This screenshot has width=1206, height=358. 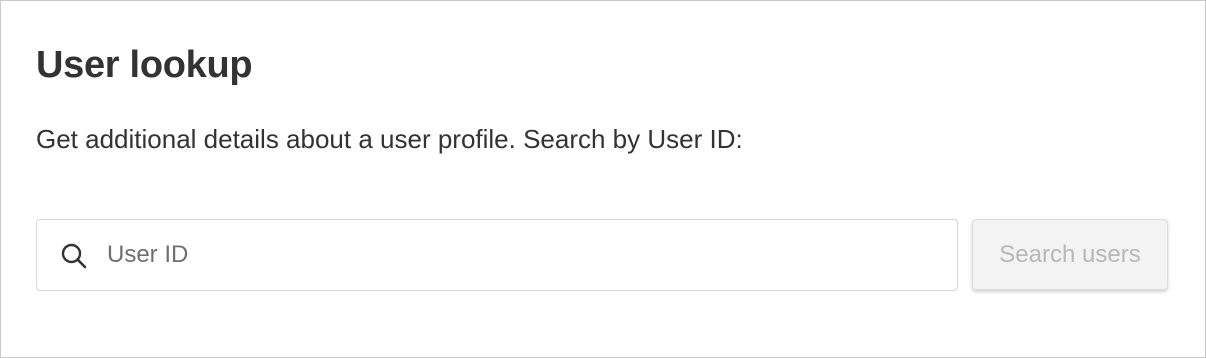 What do you see at coordinates (74, 256) in the screenshot?
I see `search-icon` at bounding box center [74, 256].